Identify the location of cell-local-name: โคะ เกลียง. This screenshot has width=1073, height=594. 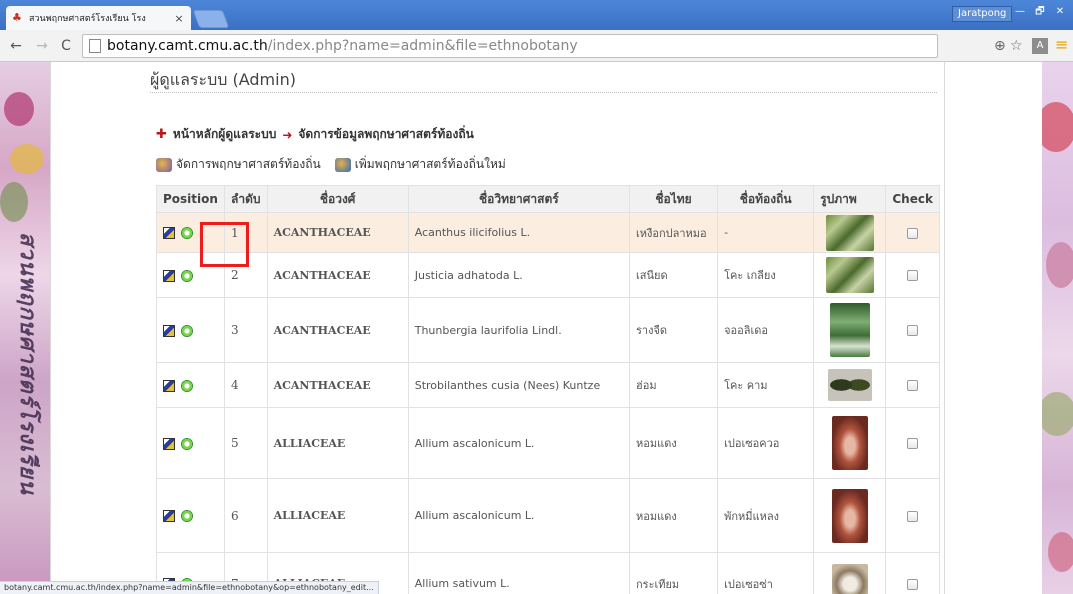
(766, 275).